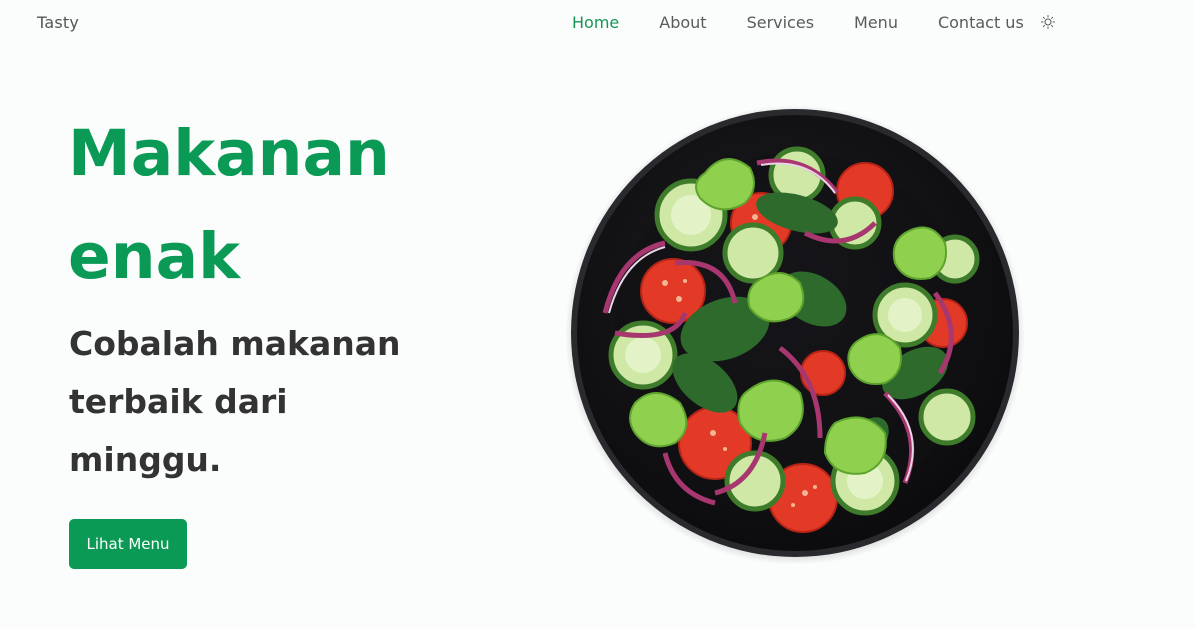  Describe the element at coordinates (595, 22) in the screenshot. I see `nav-home: Home` at that location.